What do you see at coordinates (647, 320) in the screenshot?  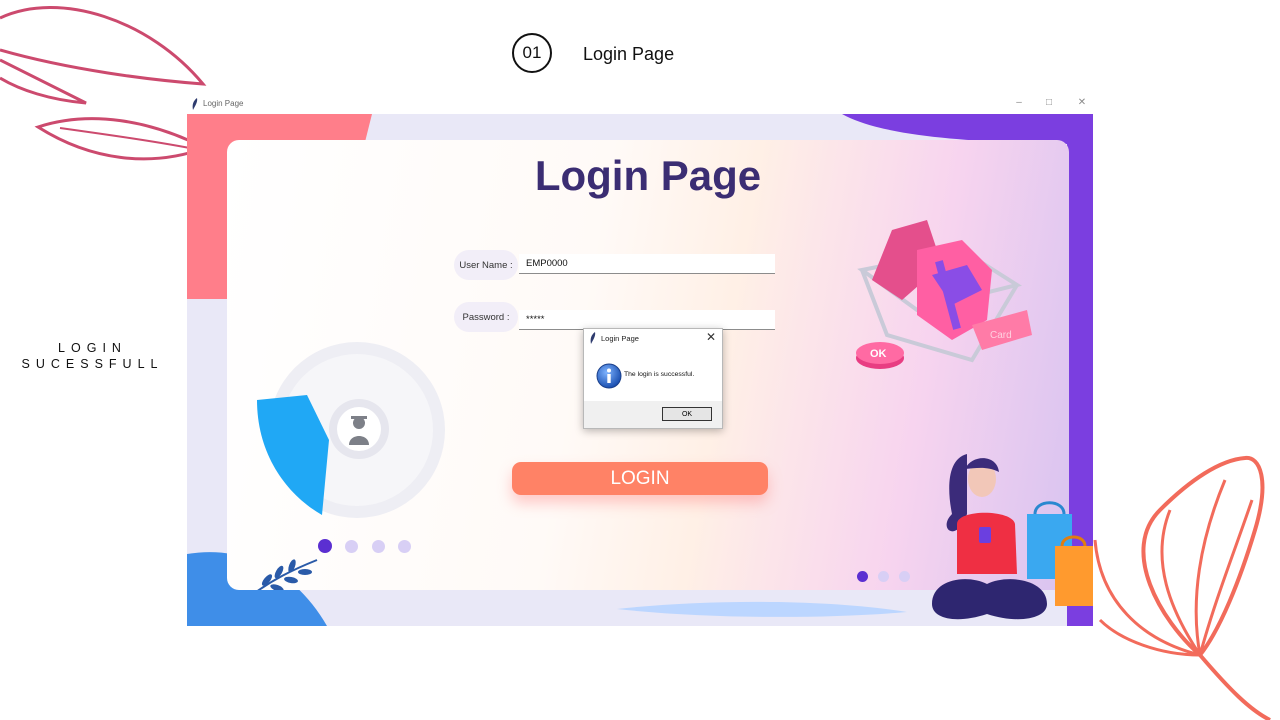 I see `password-input` at bounding box center [647, 320].